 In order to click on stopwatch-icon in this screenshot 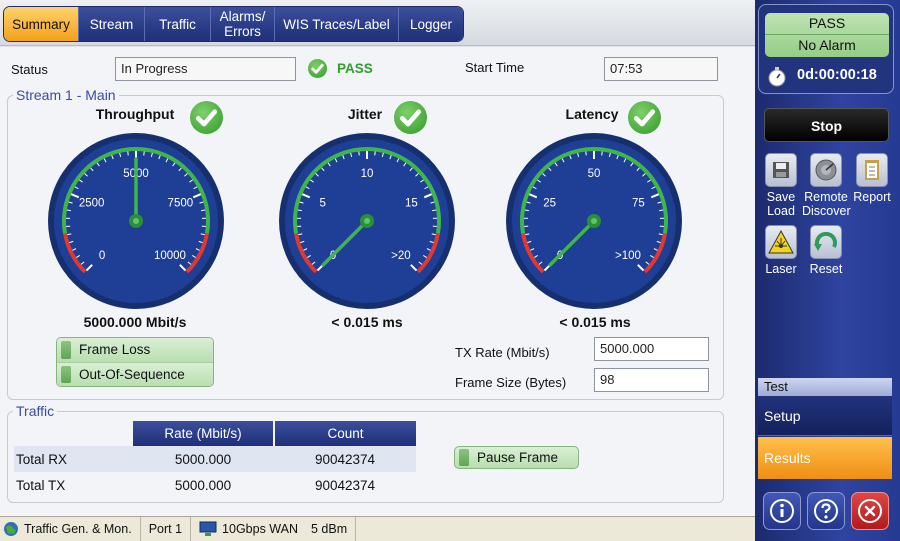, I will do `click(777, 77)`.